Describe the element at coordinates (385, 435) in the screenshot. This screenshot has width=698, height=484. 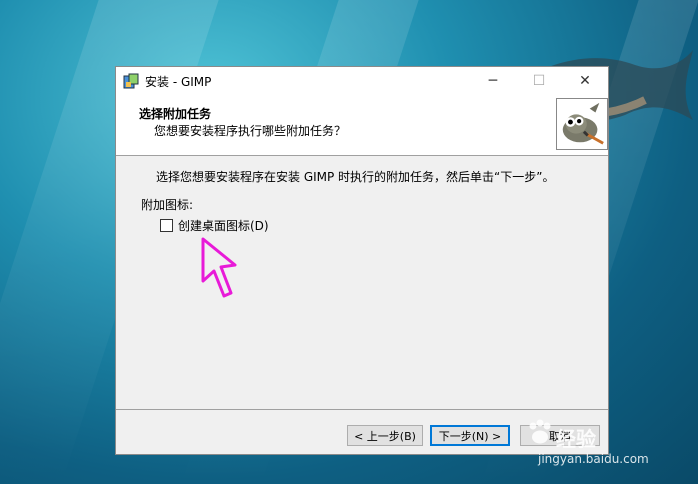
I see `back-button: < 上一步(B)` at that location.